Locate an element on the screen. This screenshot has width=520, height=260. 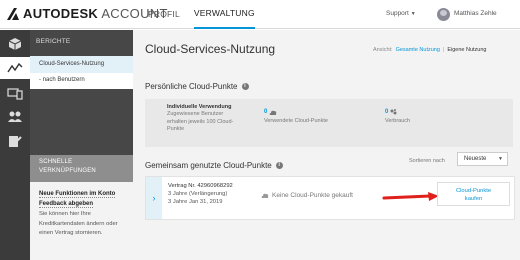
shared-title: Gemeinsam genutzte Cloud-Punkte is located at coordinates (208, 165).